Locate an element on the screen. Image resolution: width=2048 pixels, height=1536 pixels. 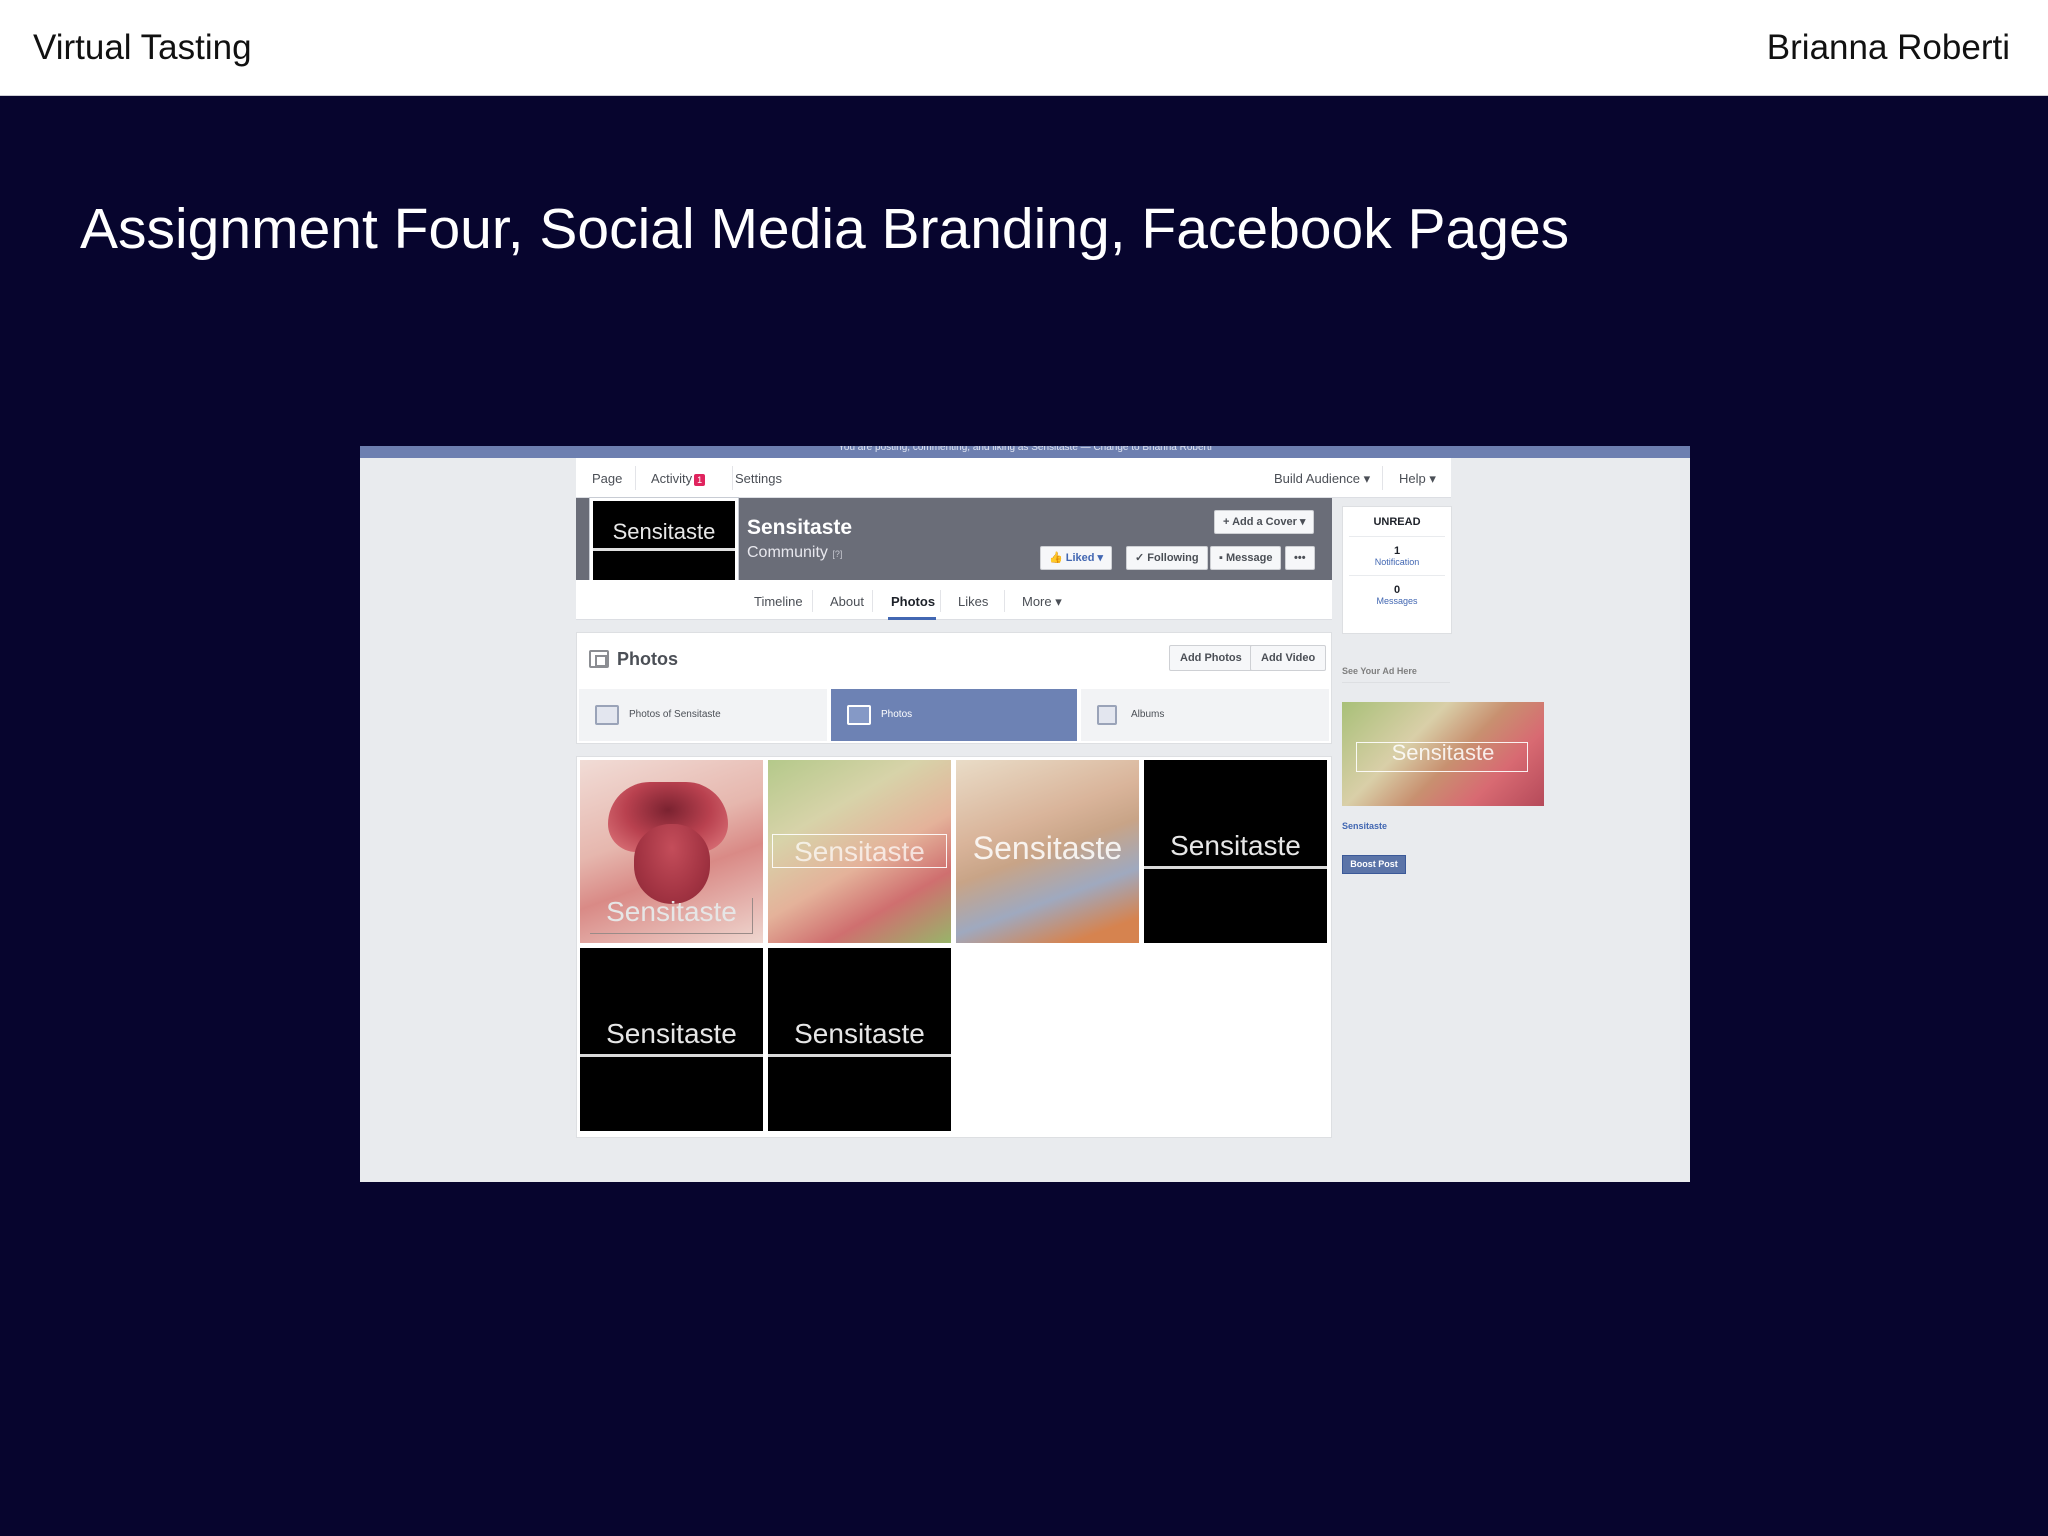
albums-icon is located at coordinates (1107, 715).